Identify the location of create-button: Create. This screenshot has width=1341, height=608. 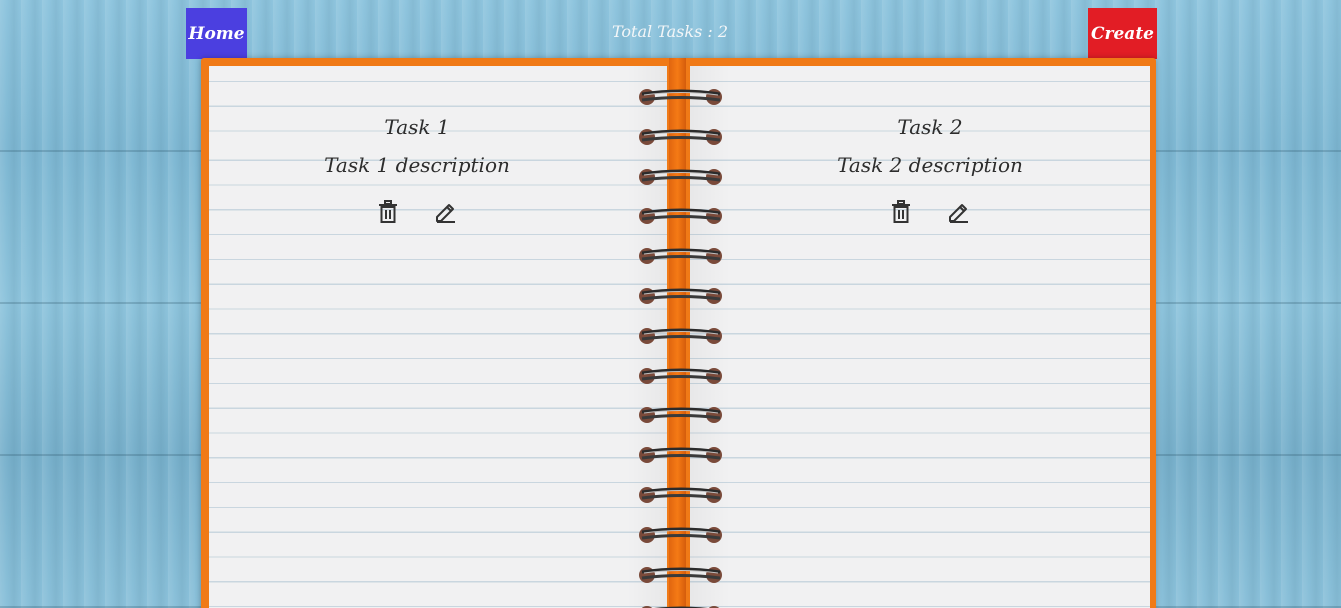
(1122, 33).